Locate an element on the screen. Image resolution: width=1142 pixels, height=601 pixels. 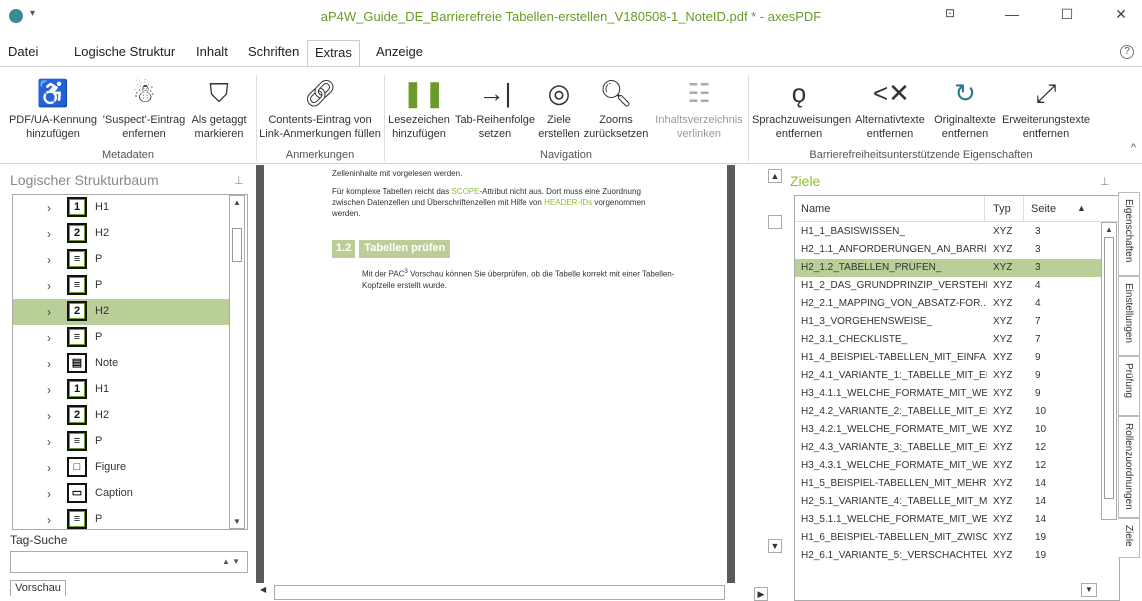
menu-anzeige: Anzeige is located at coordinates (399, 51).